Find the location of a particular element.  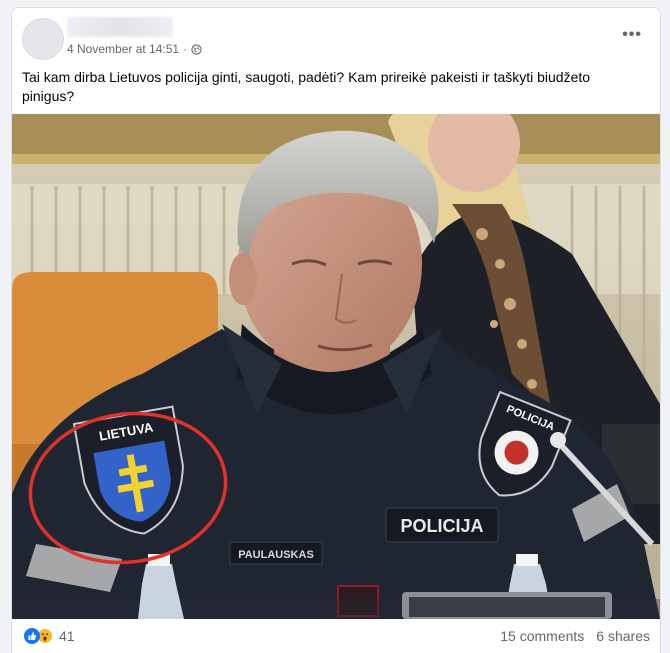

chest-patch-text: POLICIJA is located at coordinates (441, 526).